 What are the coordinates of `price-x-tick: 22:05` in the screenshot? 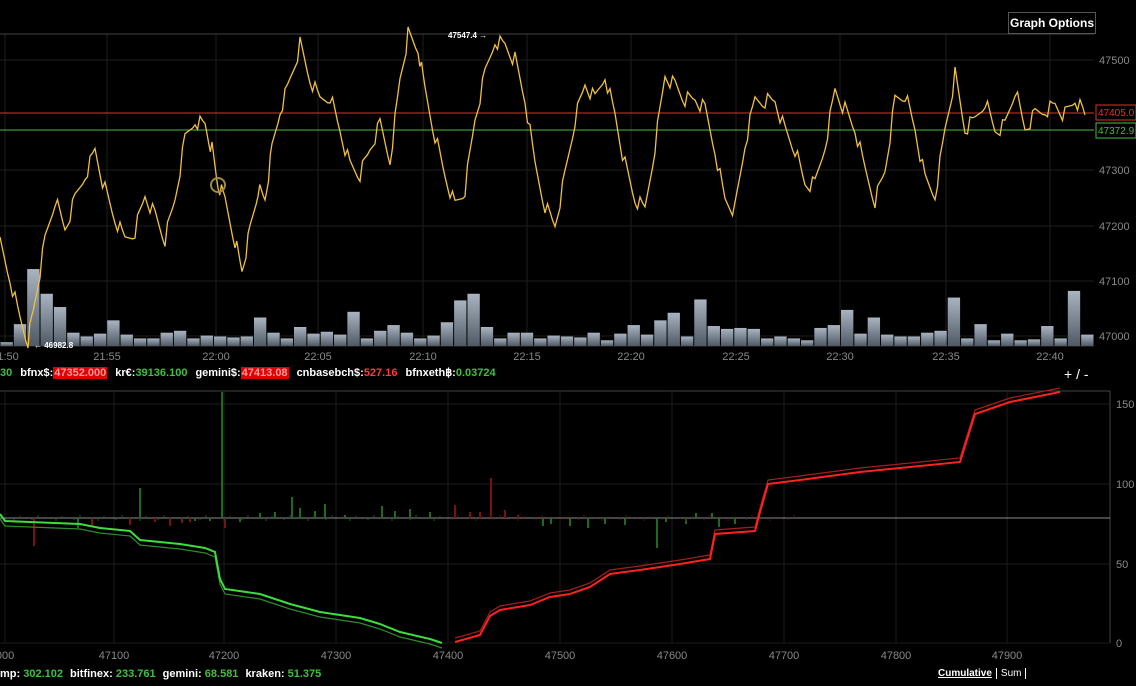 It's located at (318, 357).